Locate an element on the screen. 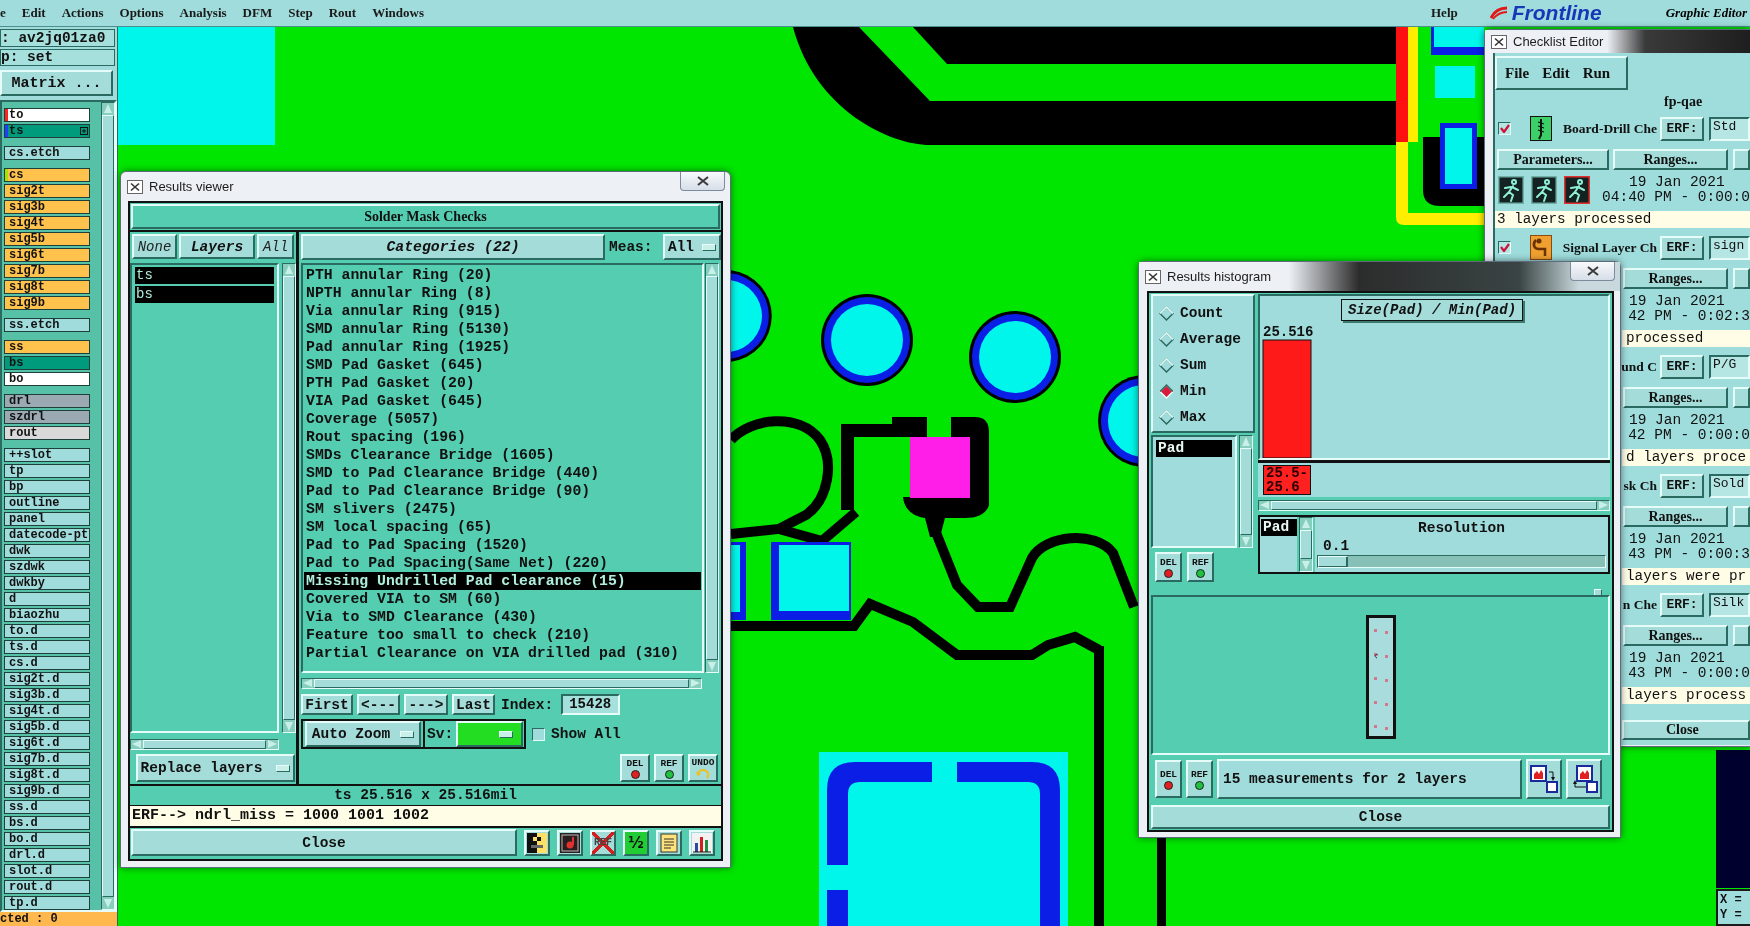  layer-item: sig5b.d is located at coordinates (47, 727).